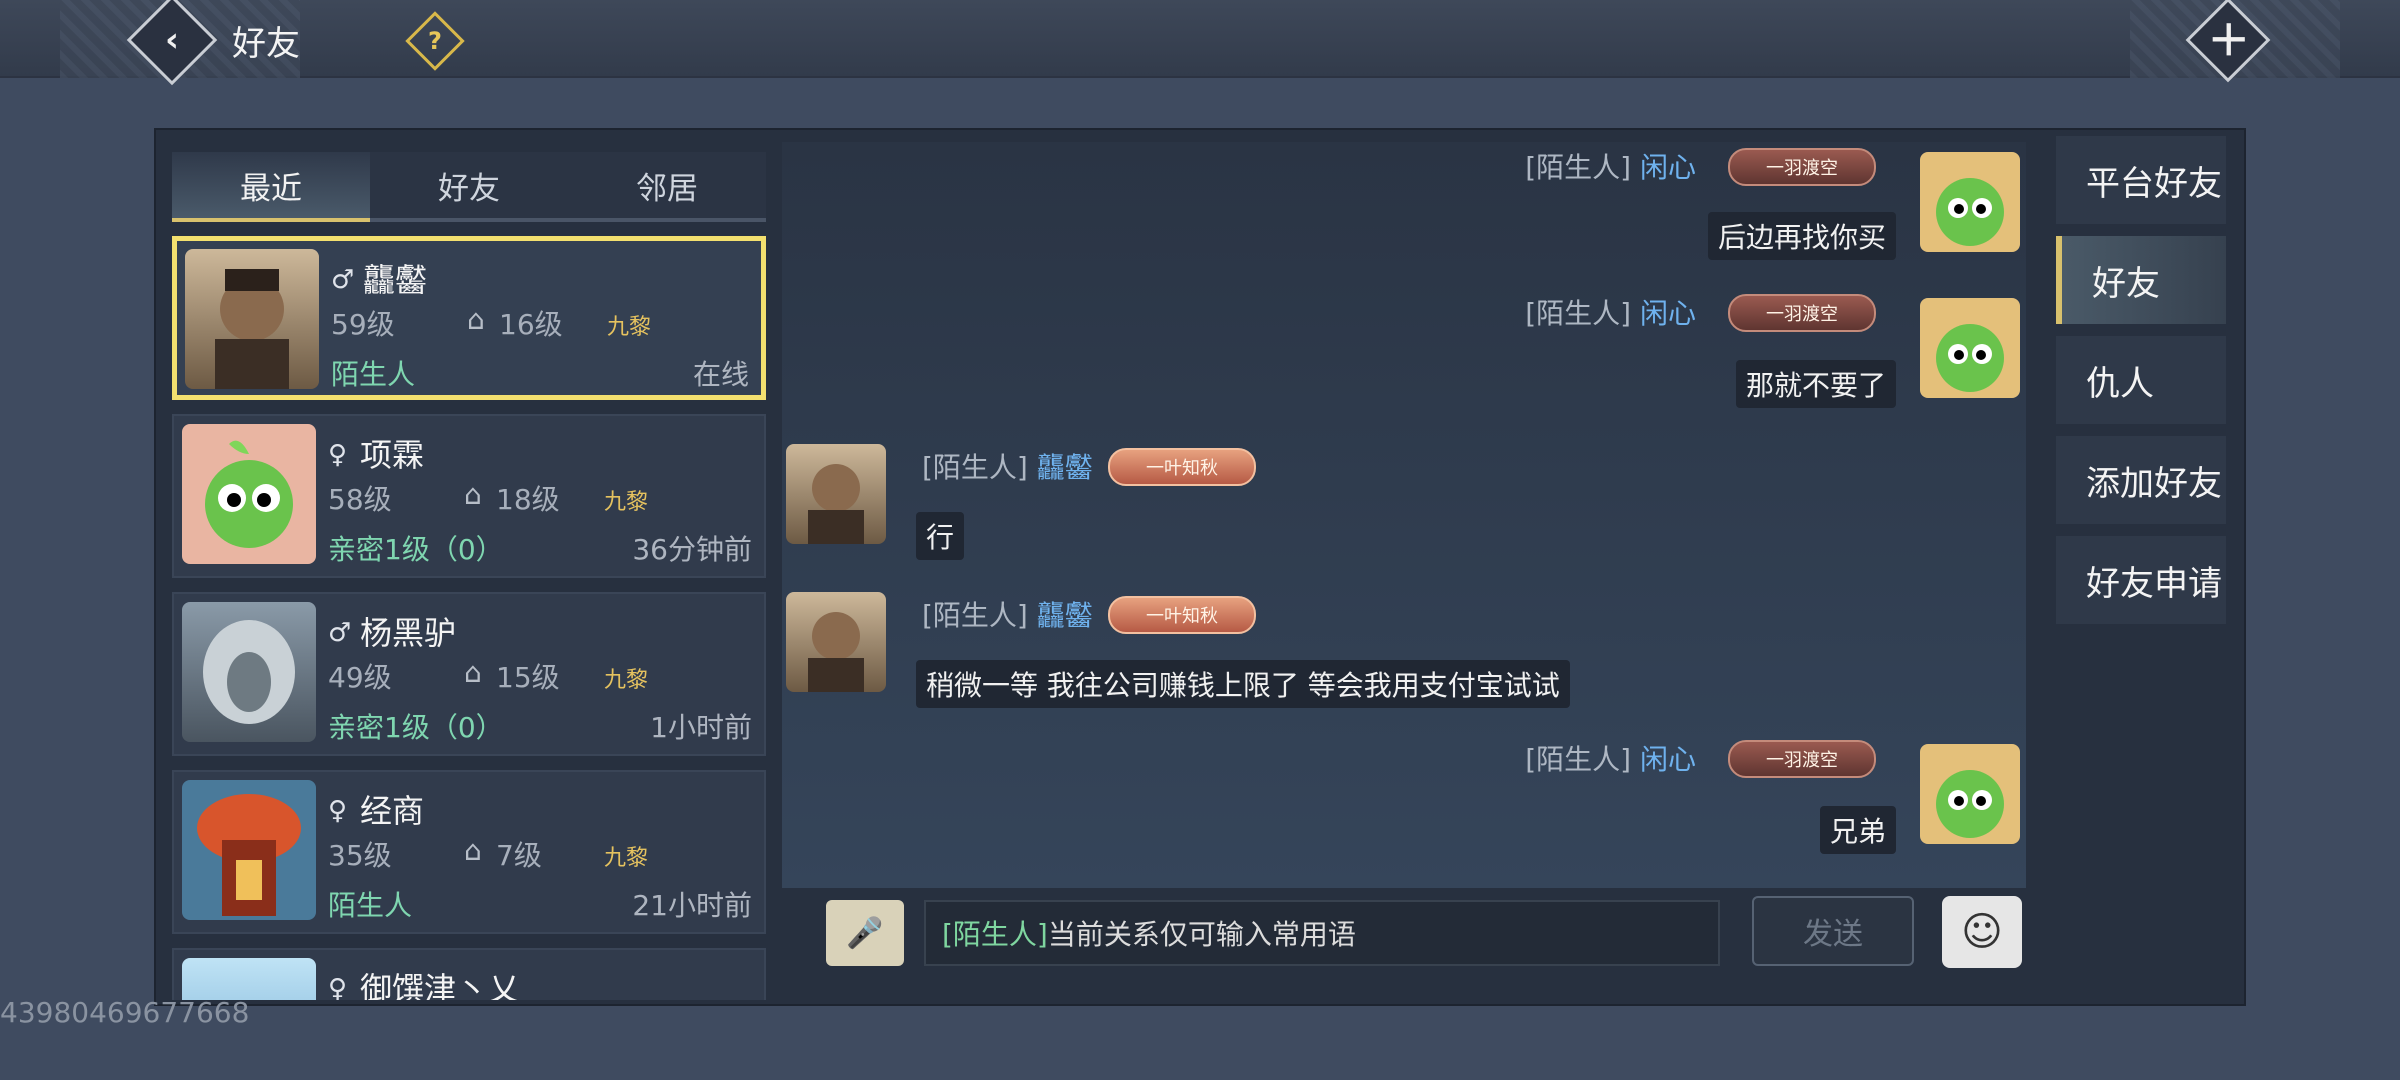 The width and height of the screenshot is (2400, 1080). What do you see at coordinates (363, 324) in the screenshot?
I see `level-text: 59级` at bounding box center [363, 324].